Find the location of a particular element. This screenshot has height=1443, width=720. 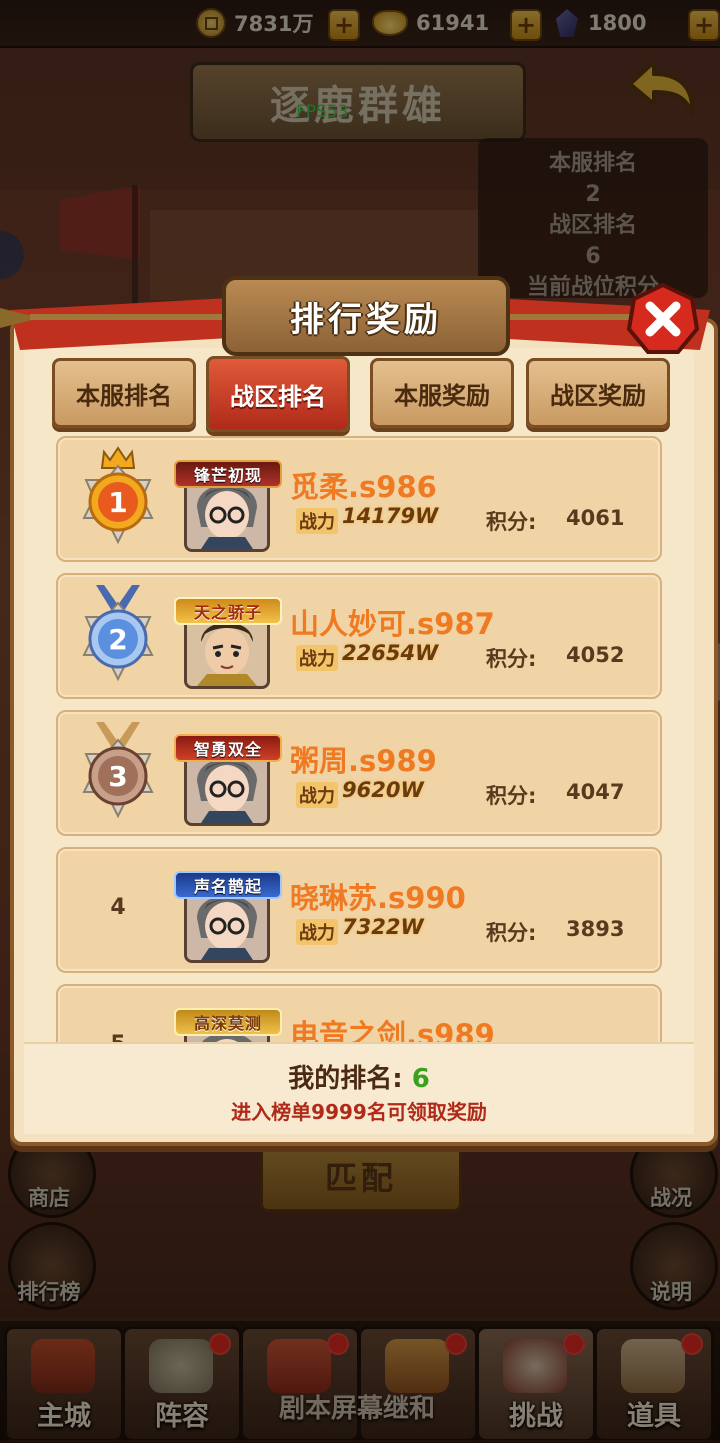

ranking-row: 3 智勇双全 粥周.s989 战力 9620W 积分: 4047 is located at coordinates (359, 773).